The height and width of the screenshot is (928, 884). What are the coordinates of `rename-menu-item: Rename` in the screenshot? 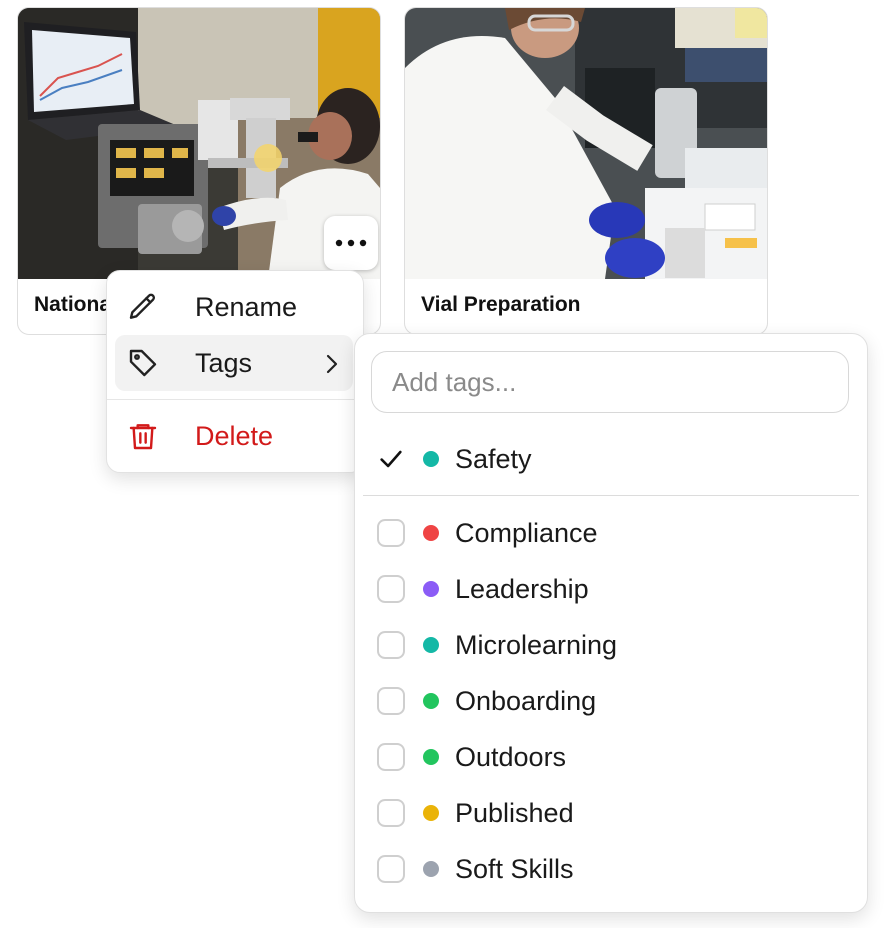 It's located at (234, 307).